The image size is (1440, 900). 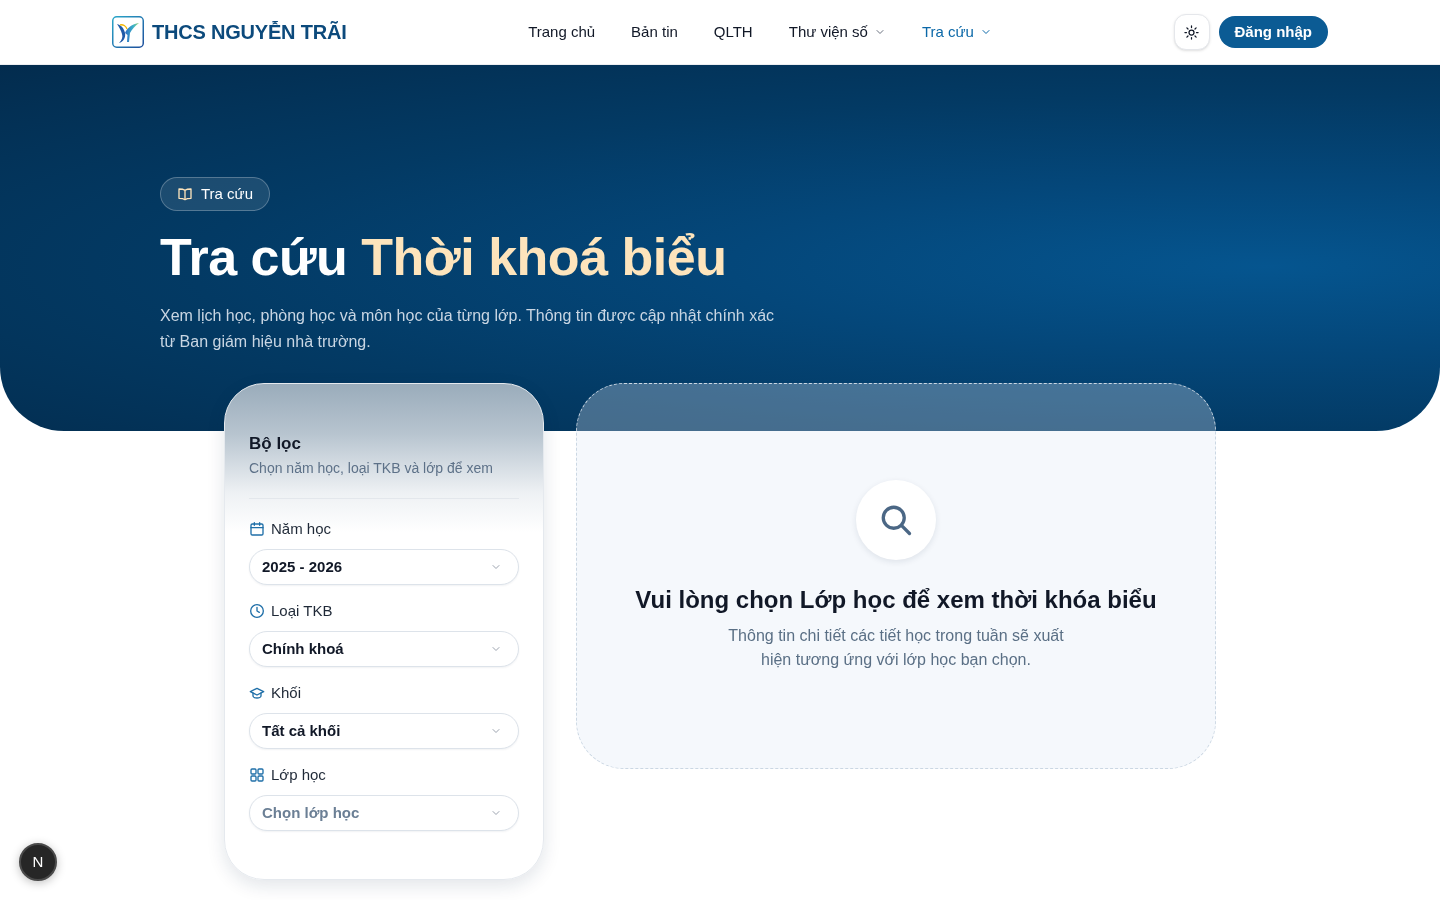 I want to click on nav-link: Thư viện số, so click(x=837, y=32).